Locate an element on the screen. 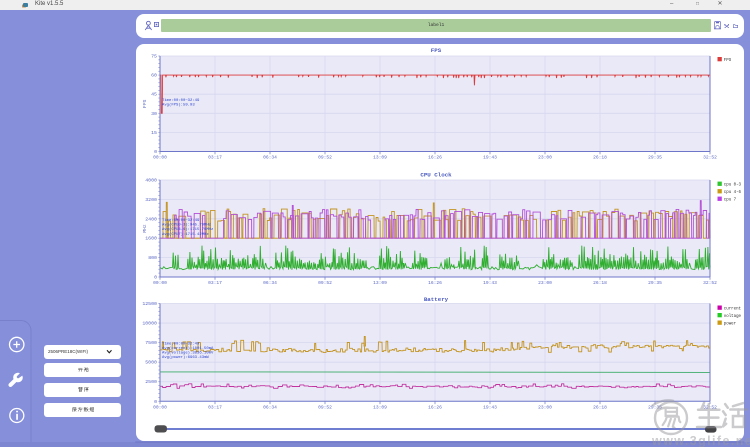 This screenshot has height=447, width=750. svg-text: Avg(CPU4-6):1715.76MHz is located at coordinates (188, 229).